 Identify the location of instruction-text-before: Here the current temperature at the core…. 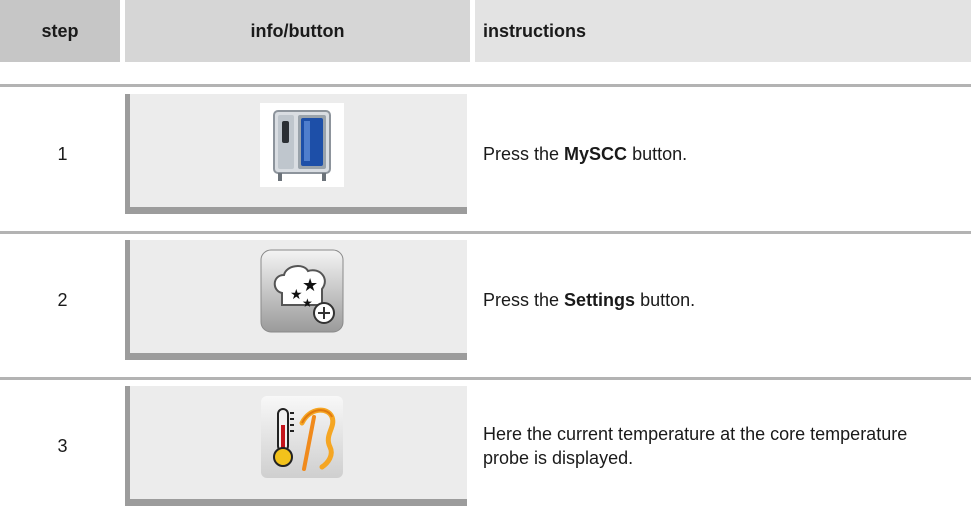
(695, 446).